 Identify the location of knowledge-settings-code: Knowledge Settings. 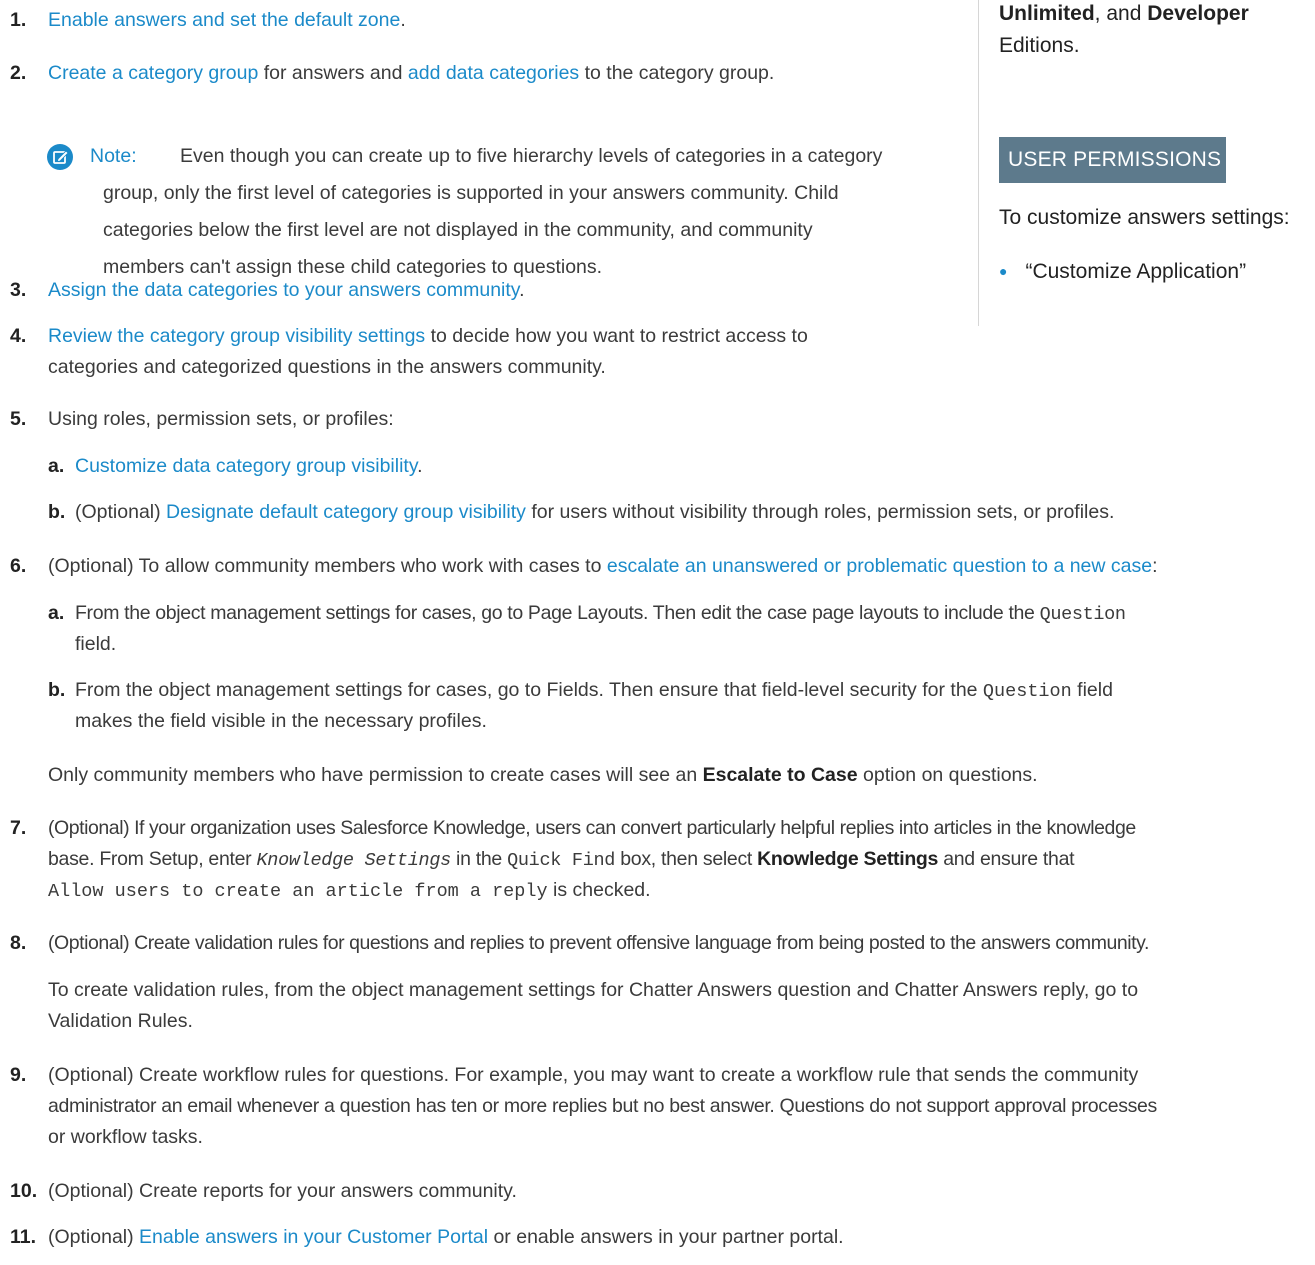
(354, 860).